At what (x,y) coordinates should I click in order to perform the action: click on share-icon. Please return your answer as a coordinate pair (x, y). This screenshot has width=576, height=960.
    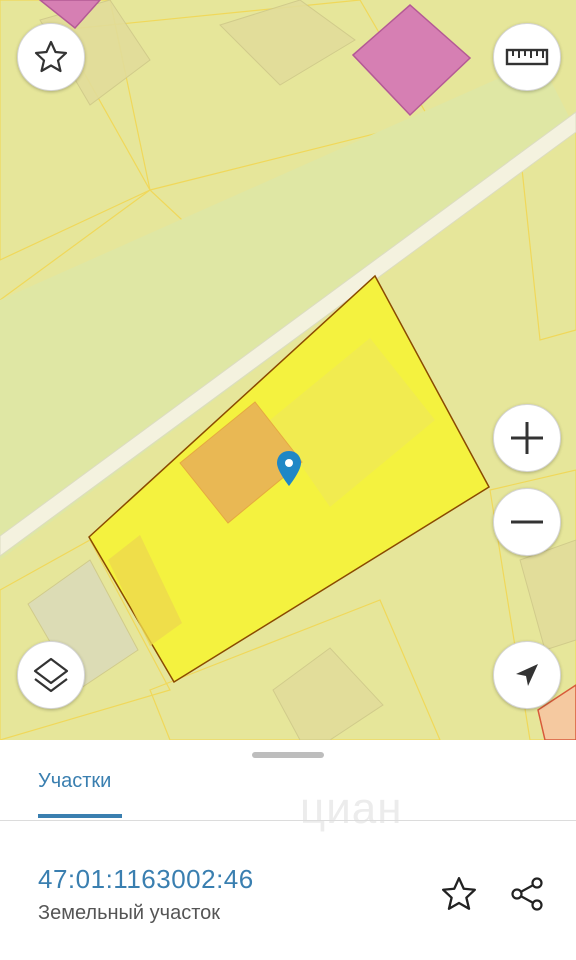
    Looking at the image, I should click on (527, 894).